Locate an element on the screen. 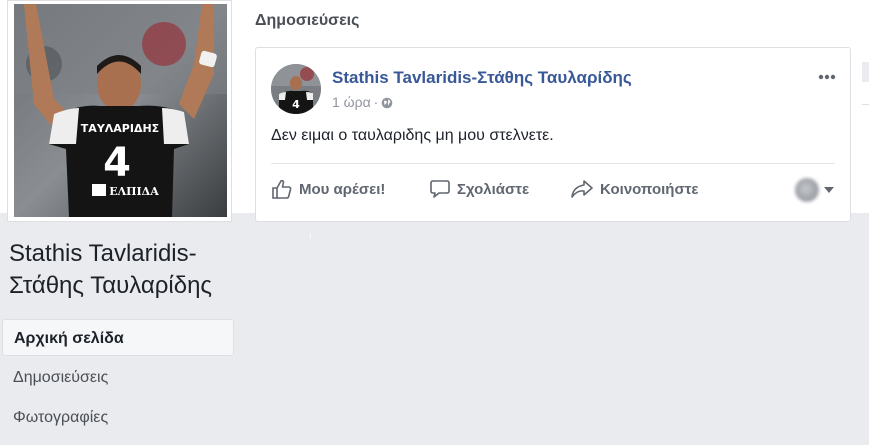 This screenshot has height=445, width=869. like-button: Μου αρέσει! is located at coordinates (328, 189).